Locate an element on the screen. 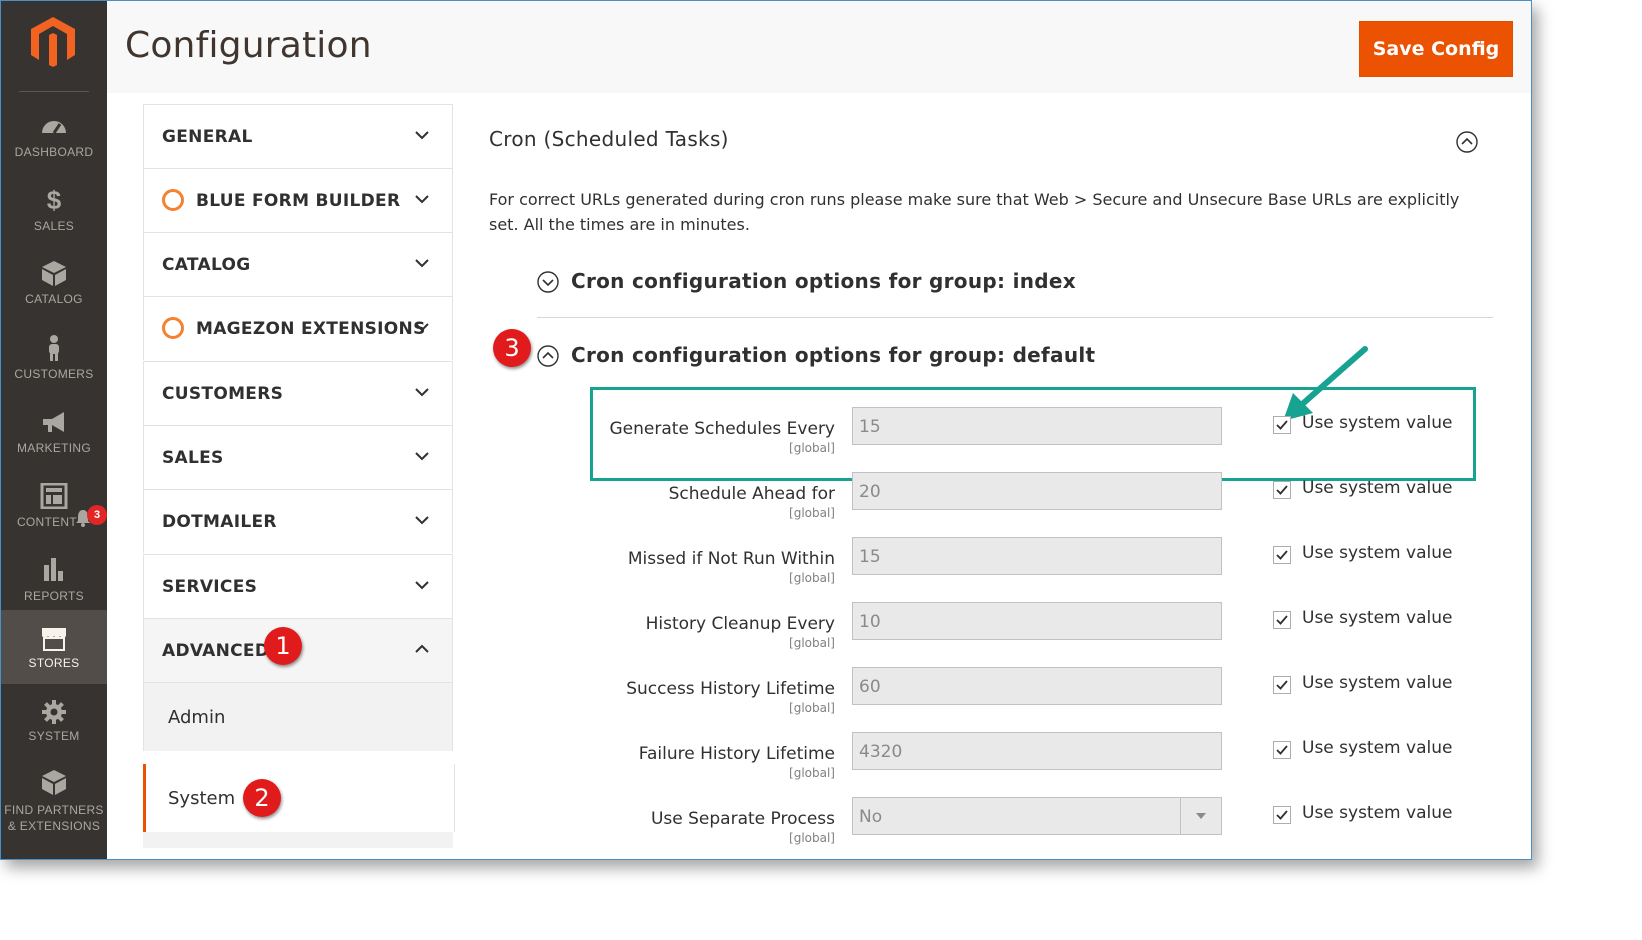 Image resolution: width=1642 pixels, height=940 pixels. sidebar-item-label-line1: FIND PARTNERS is located at coordinates (54, 810).